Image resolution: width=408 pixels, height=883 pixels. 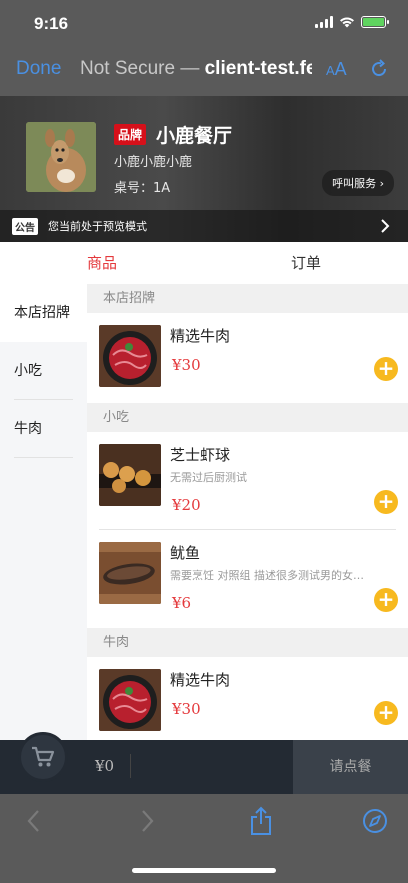 I want to click on home-indicator, so click(x=204, y=870).